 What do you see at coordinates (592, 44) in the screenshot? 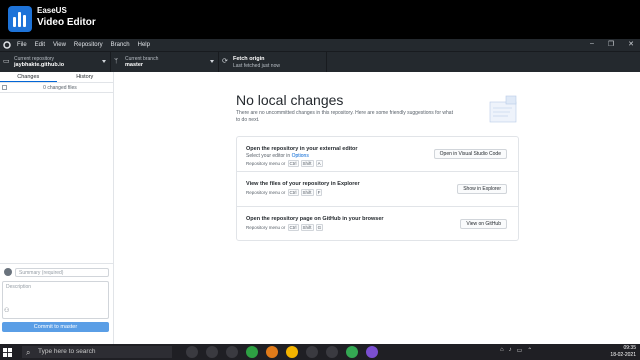
I see `minimize-button: –` at bounding box center [592, 44].